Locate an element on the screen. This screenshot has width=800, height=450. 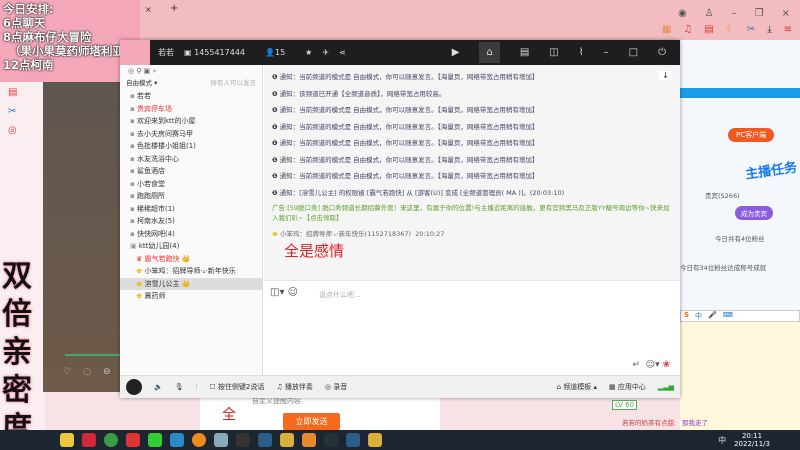
skin-icon: ⌇ is located at coordinates (581, 52).